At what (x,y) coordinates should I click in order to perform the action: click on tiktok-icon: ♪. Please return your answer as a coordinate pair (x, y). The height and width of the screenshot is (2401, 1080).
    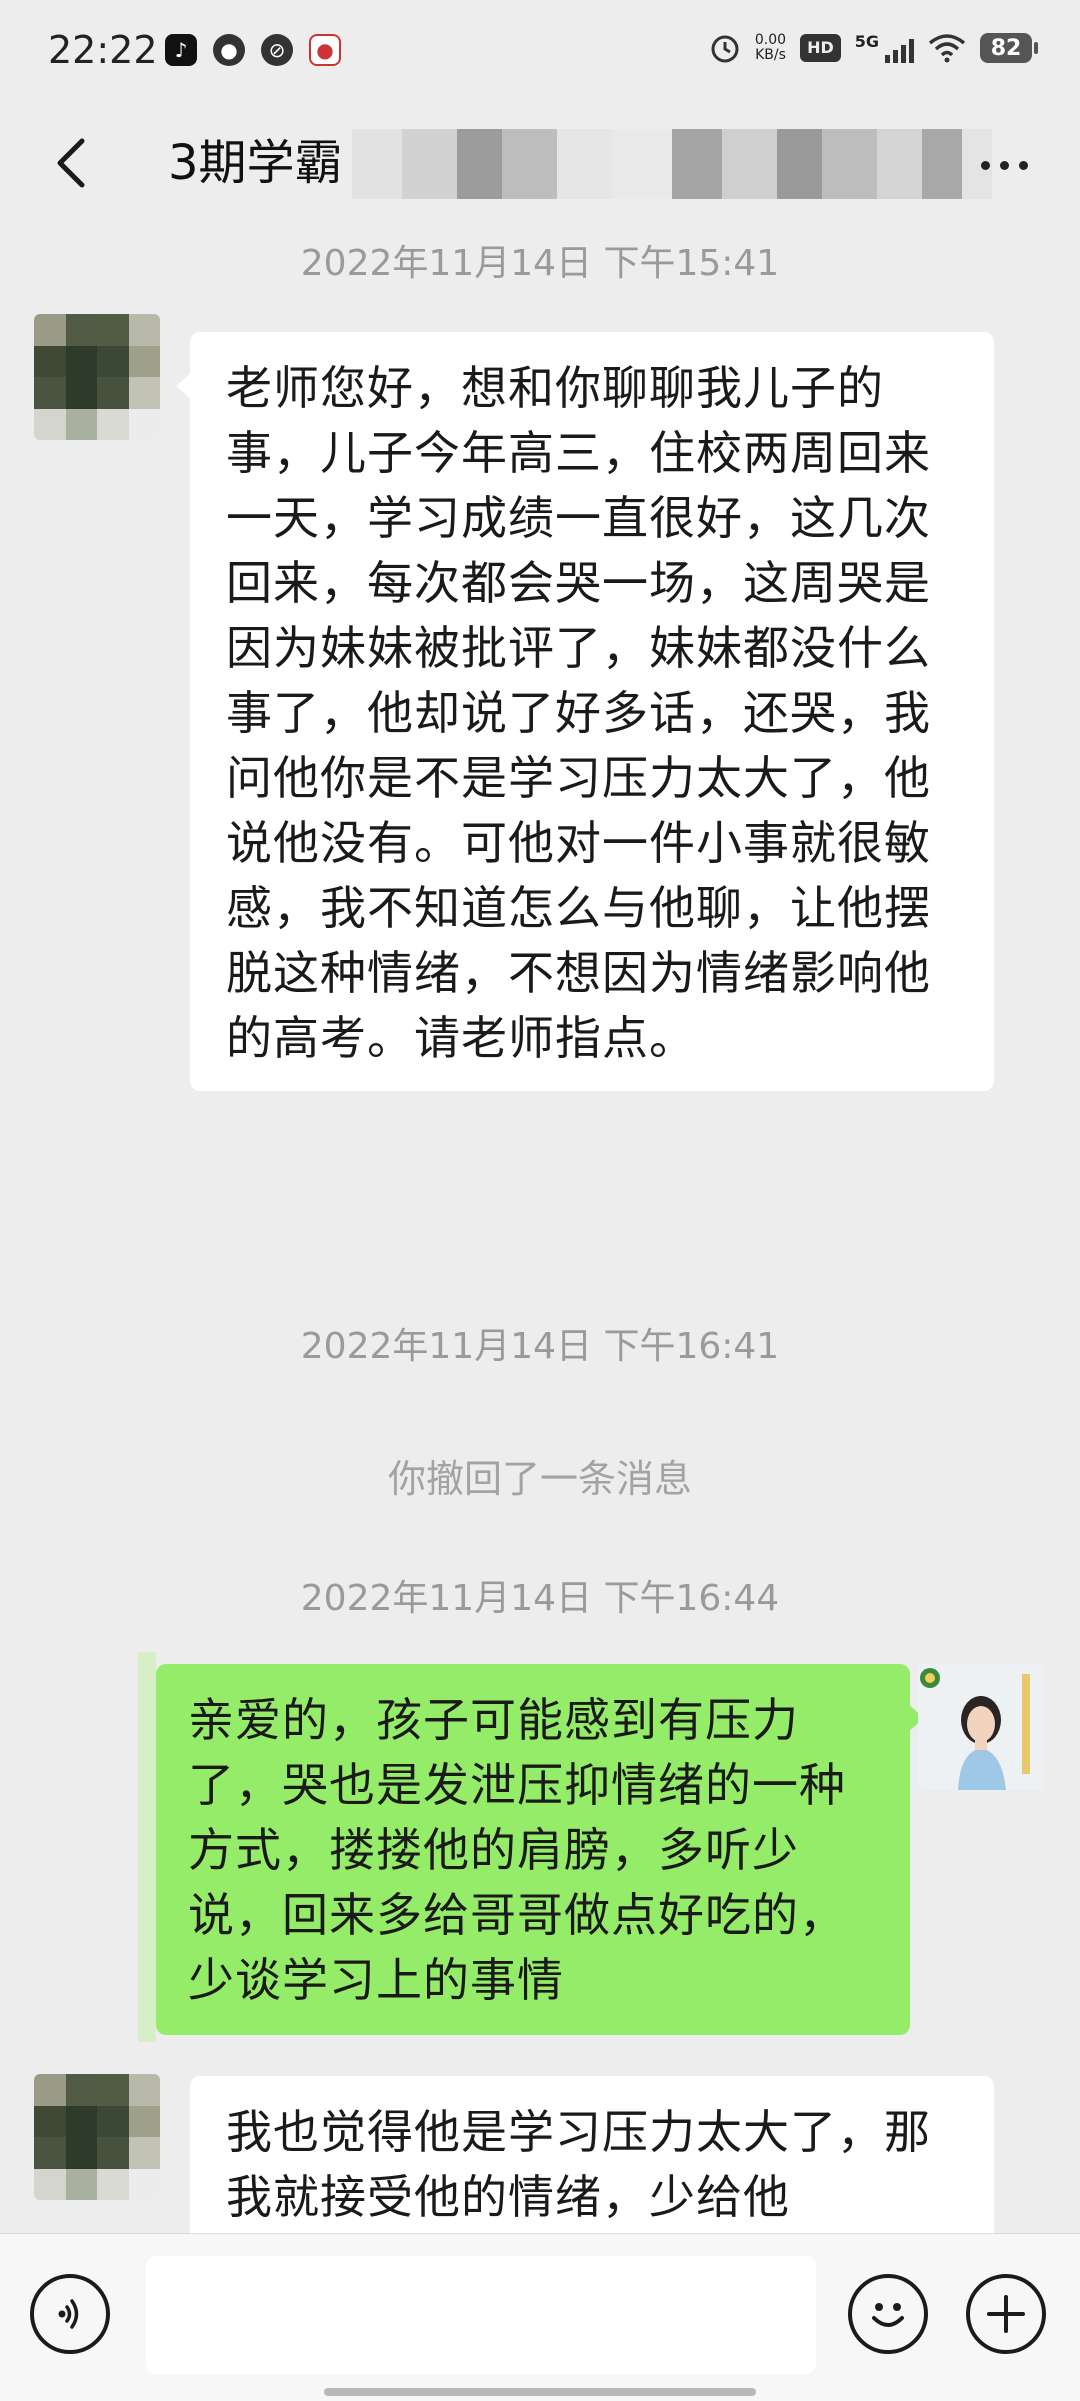
    Looking at the image, I should click on (181, 50).